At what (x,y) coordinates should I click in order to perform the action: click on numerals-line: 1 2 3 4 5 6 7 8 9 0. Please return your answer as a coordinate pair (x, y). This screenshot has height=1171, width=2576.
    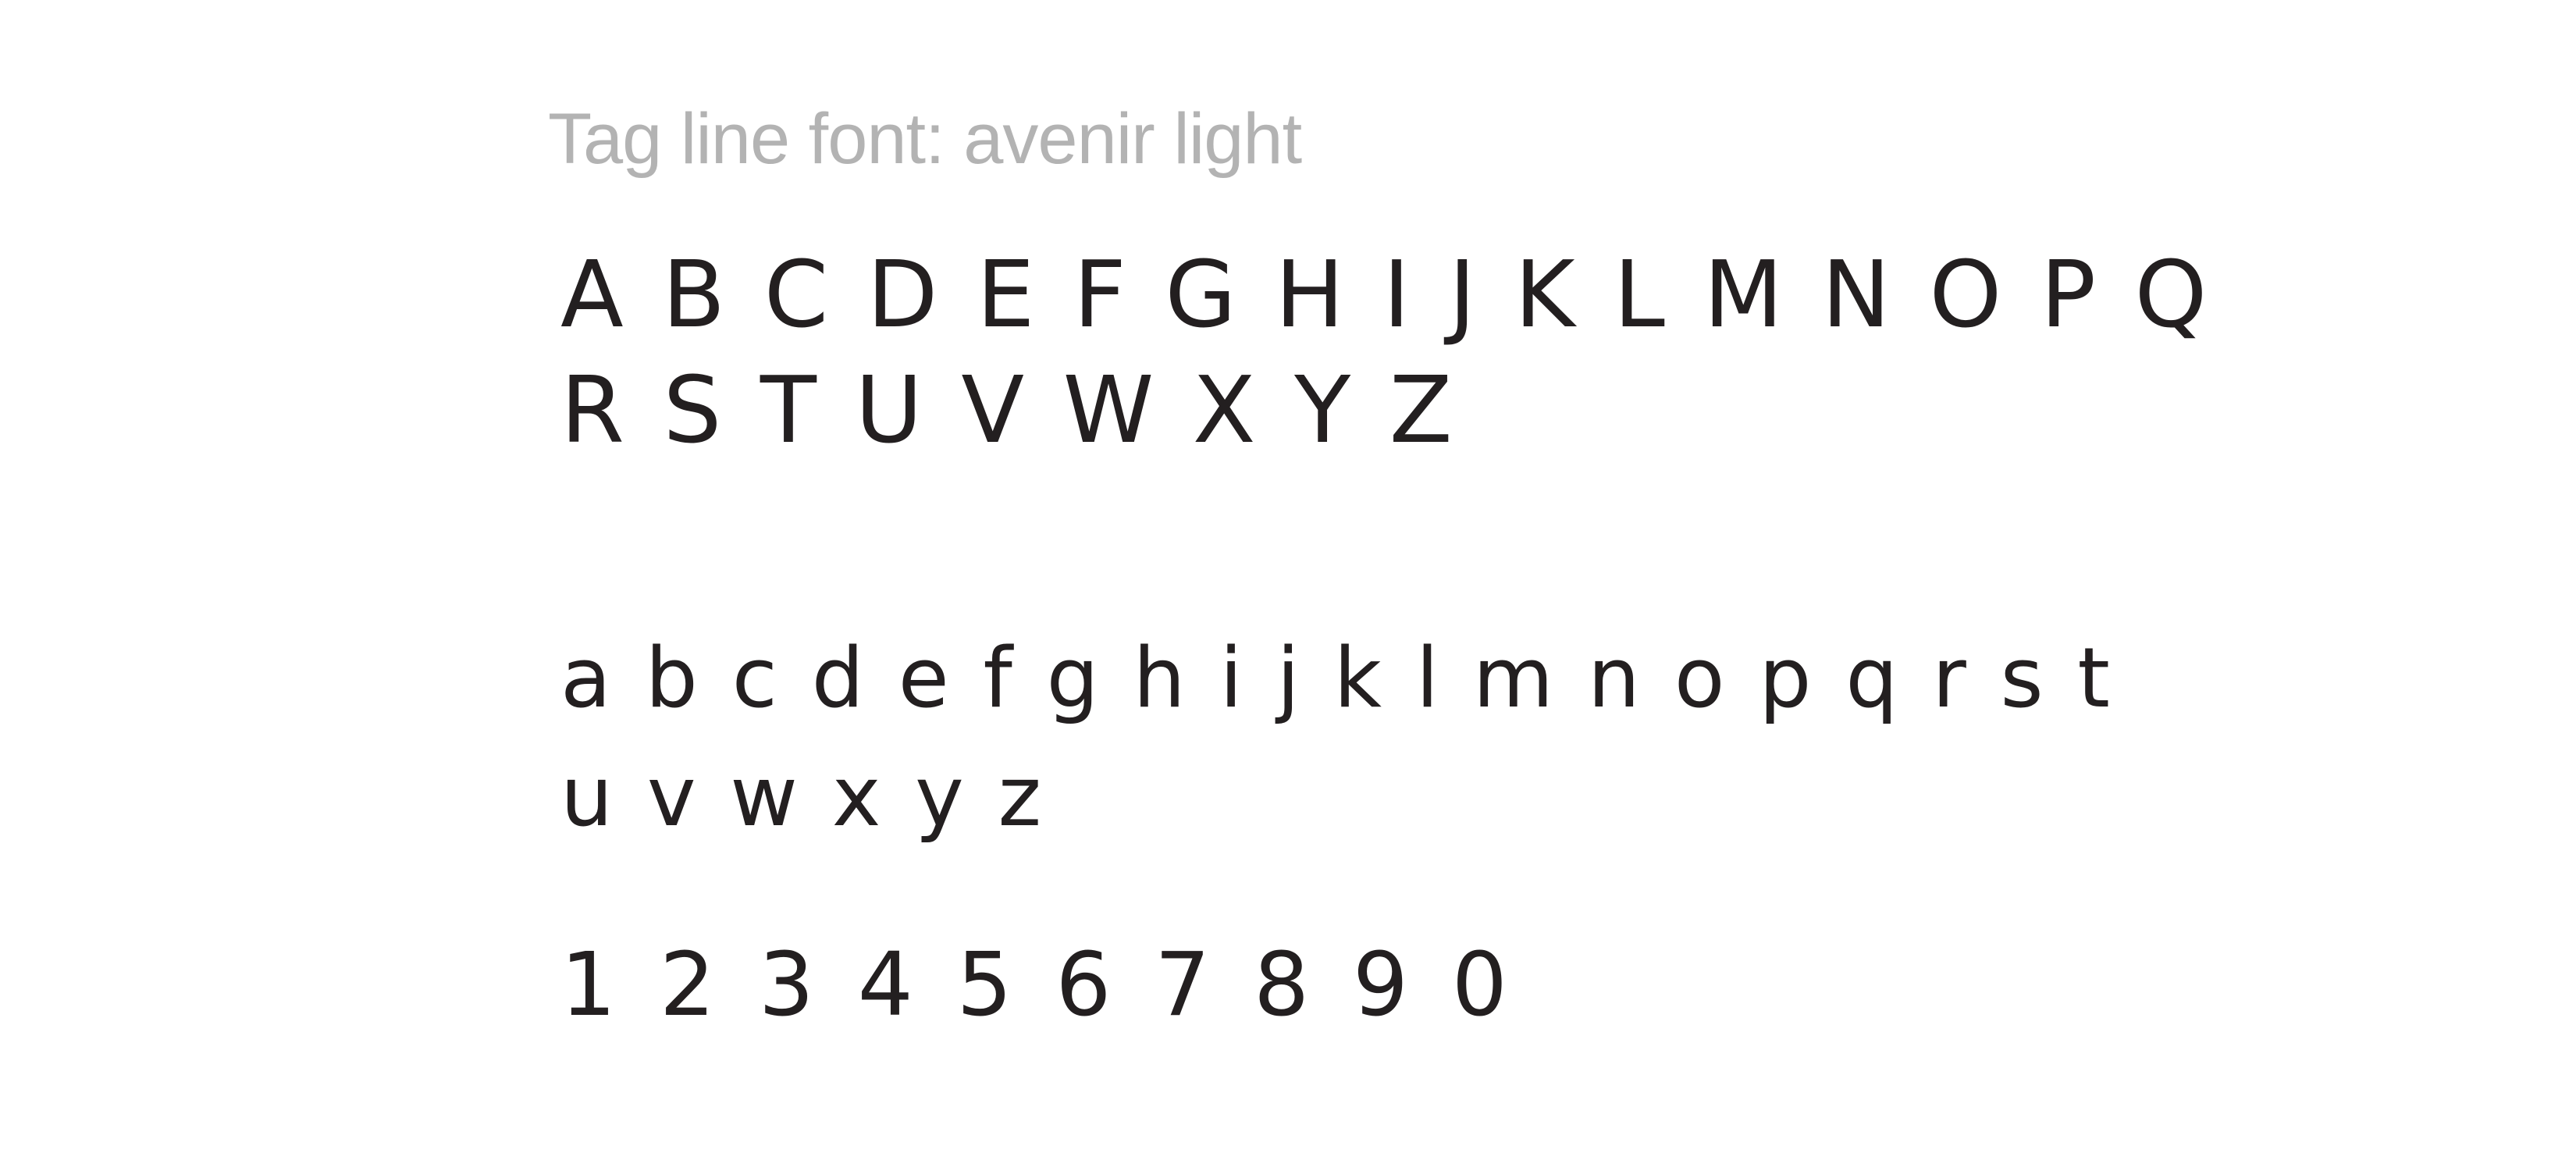
    Looking at the image, I should click on (1037, 985).